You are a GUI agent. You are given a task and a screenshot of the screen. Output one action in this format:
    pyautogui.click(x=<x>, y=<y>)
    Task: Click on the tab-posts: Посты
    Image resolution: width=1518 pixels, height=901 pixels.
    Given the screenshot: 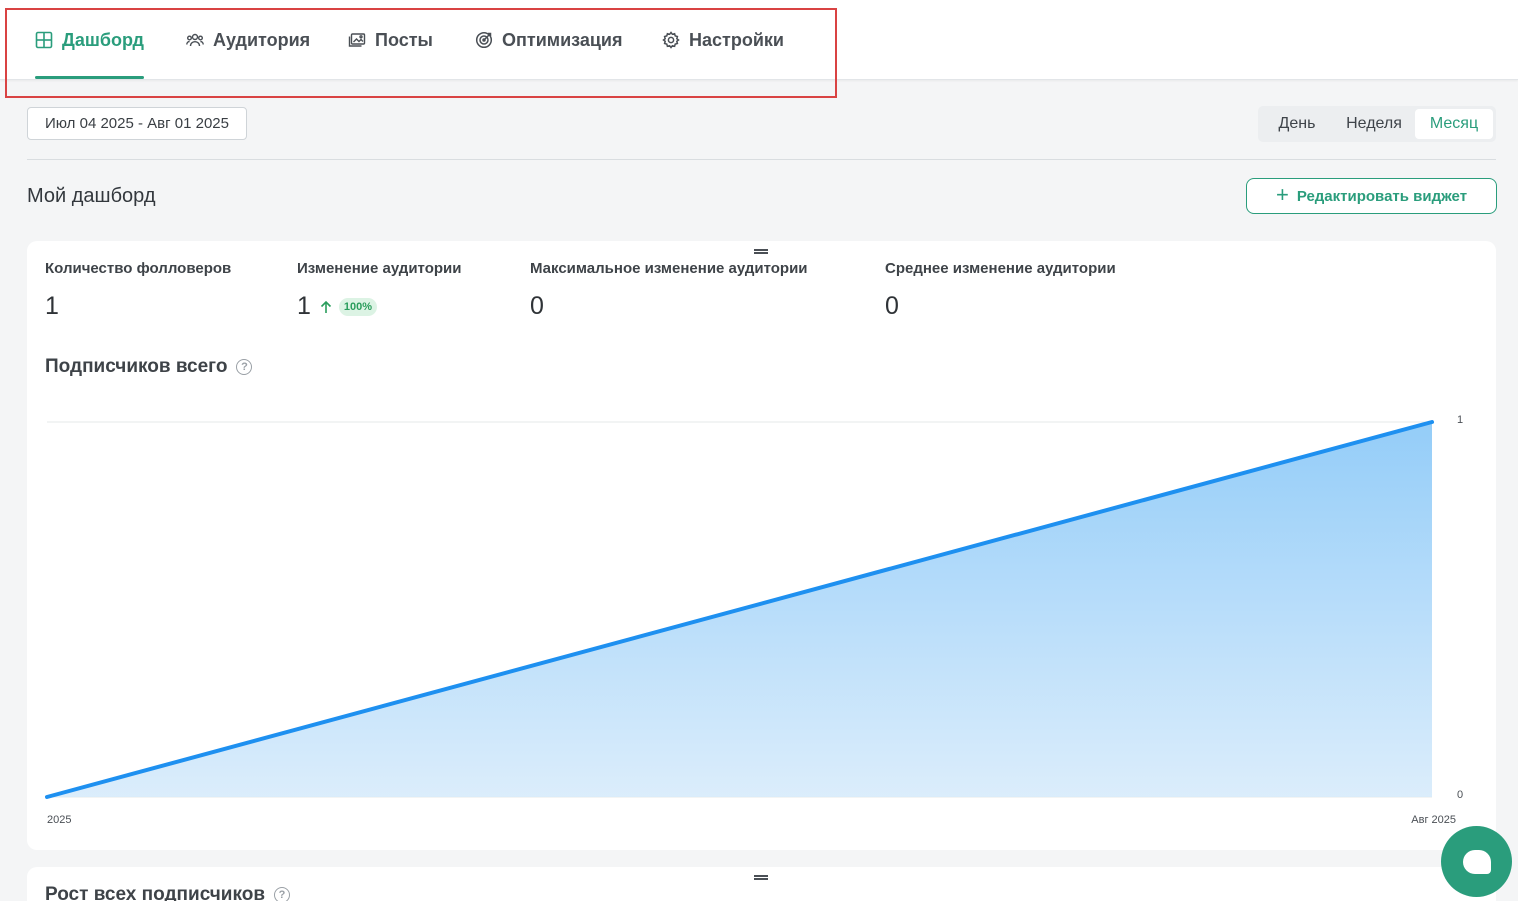 What is the action you would take?
    pyautogui.click(x=390, y=40)
    